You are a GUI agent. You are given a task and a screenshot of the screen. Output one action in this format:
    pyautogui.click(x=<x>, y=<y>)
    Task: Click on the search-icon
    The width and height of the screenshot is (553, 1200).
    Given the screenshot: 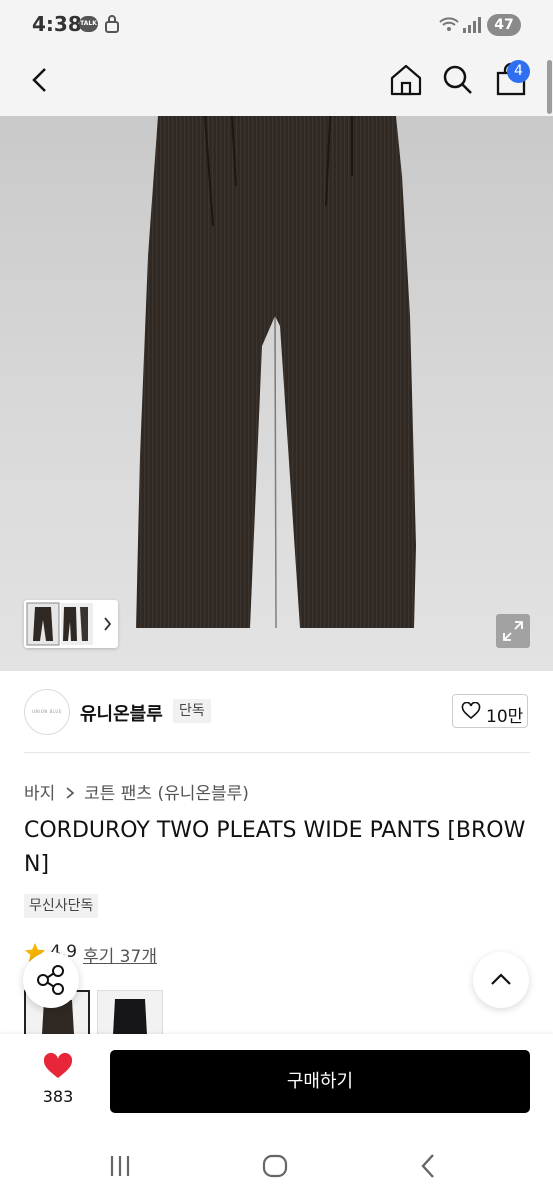 What is the action you would take?
    pyautogui.click(x=458, y=80)
    